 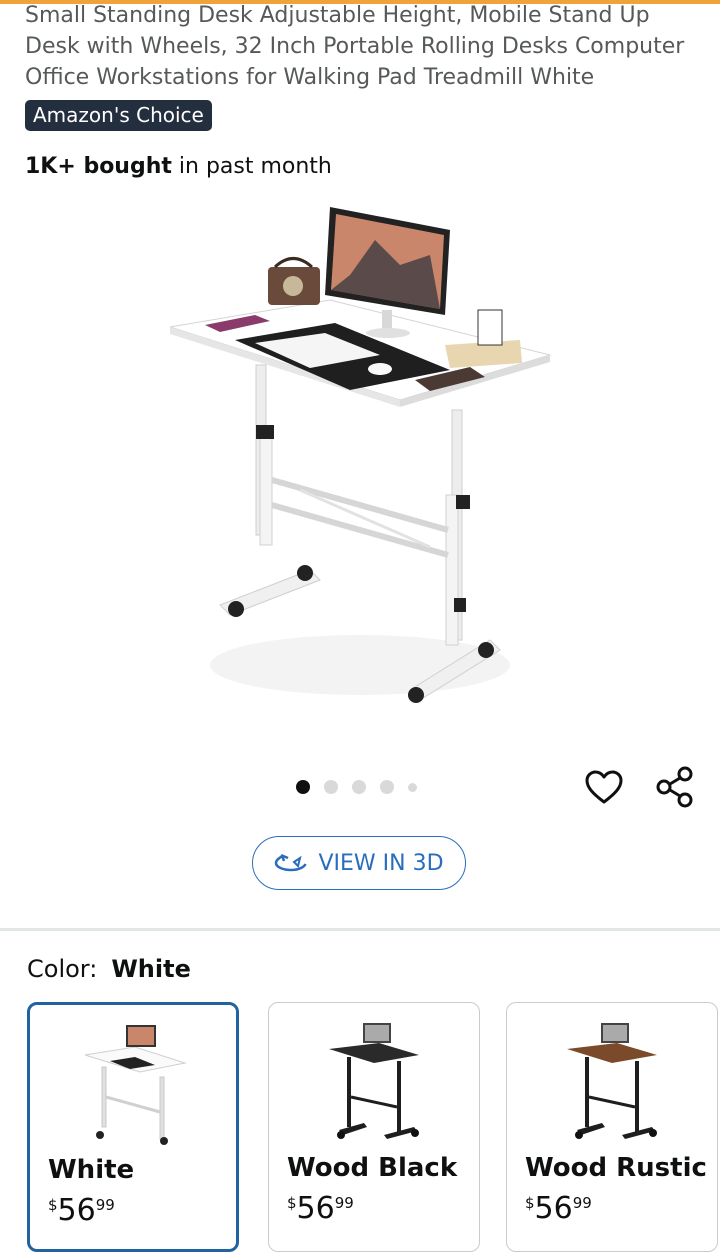 What do you see at coordinates (616, 1168) in the screenshot?
I see `swatch-name: Wood Rustic` at bounding box center [616, 1168].